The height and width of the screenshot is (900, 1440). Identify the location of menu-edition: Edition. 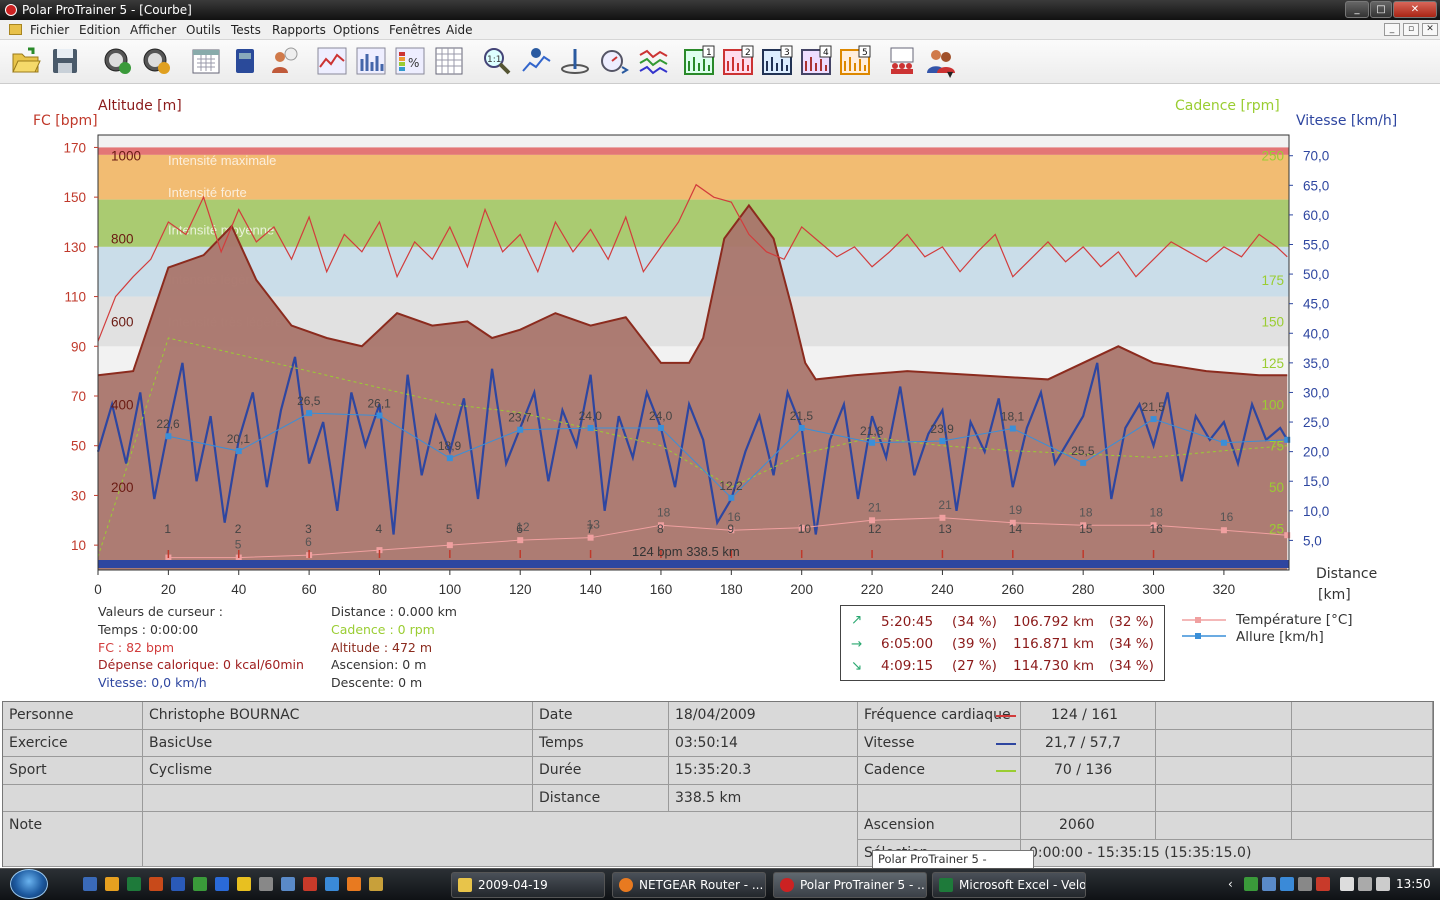
(100, 30).